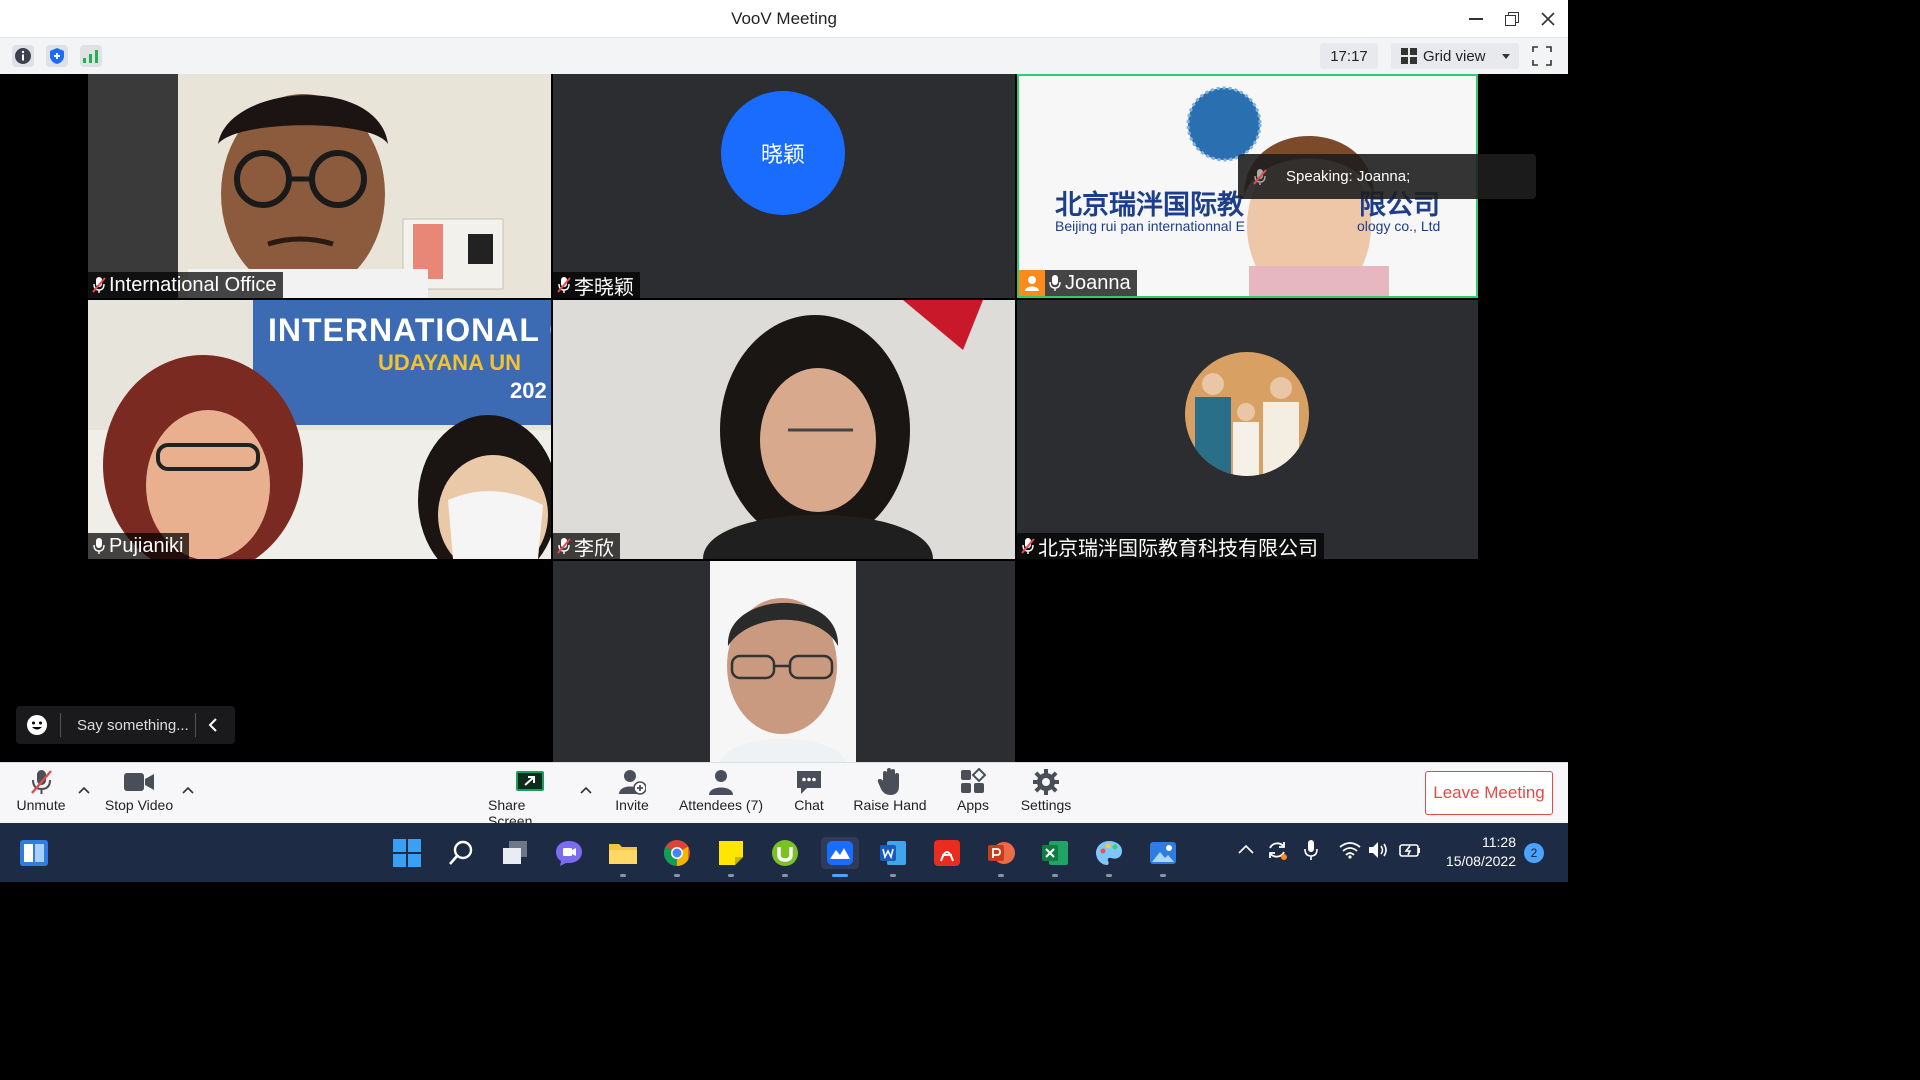 This screenshot has height=1080, width=1920. I want to click on attendees-button: Attendees (7), so click(721, 790).